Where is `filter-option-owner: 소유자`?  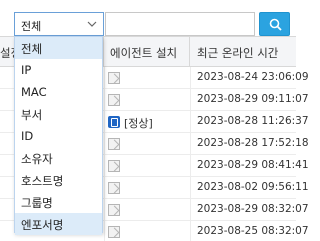 filter-option-owner: 소유자 is located at coordinates (58, 158).